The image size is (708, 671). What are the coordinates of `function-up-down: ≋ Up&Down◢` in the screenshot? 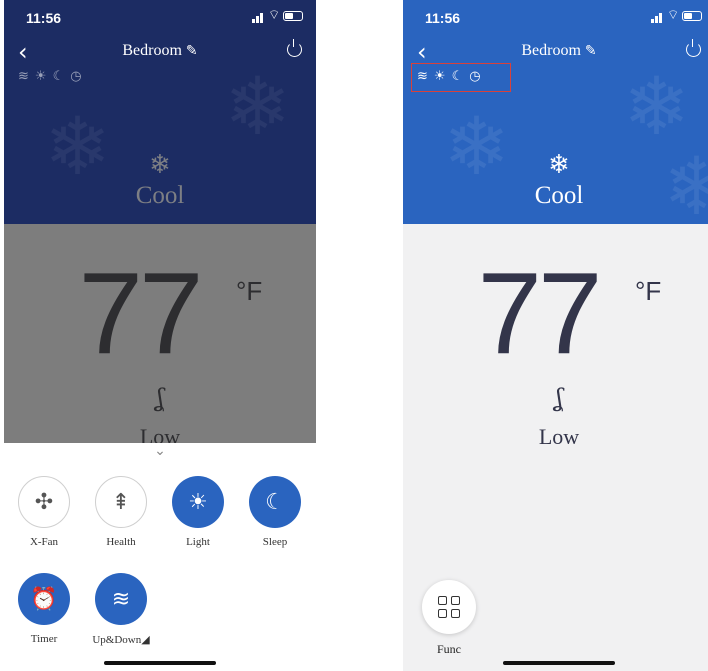 It's located at (121, 609).